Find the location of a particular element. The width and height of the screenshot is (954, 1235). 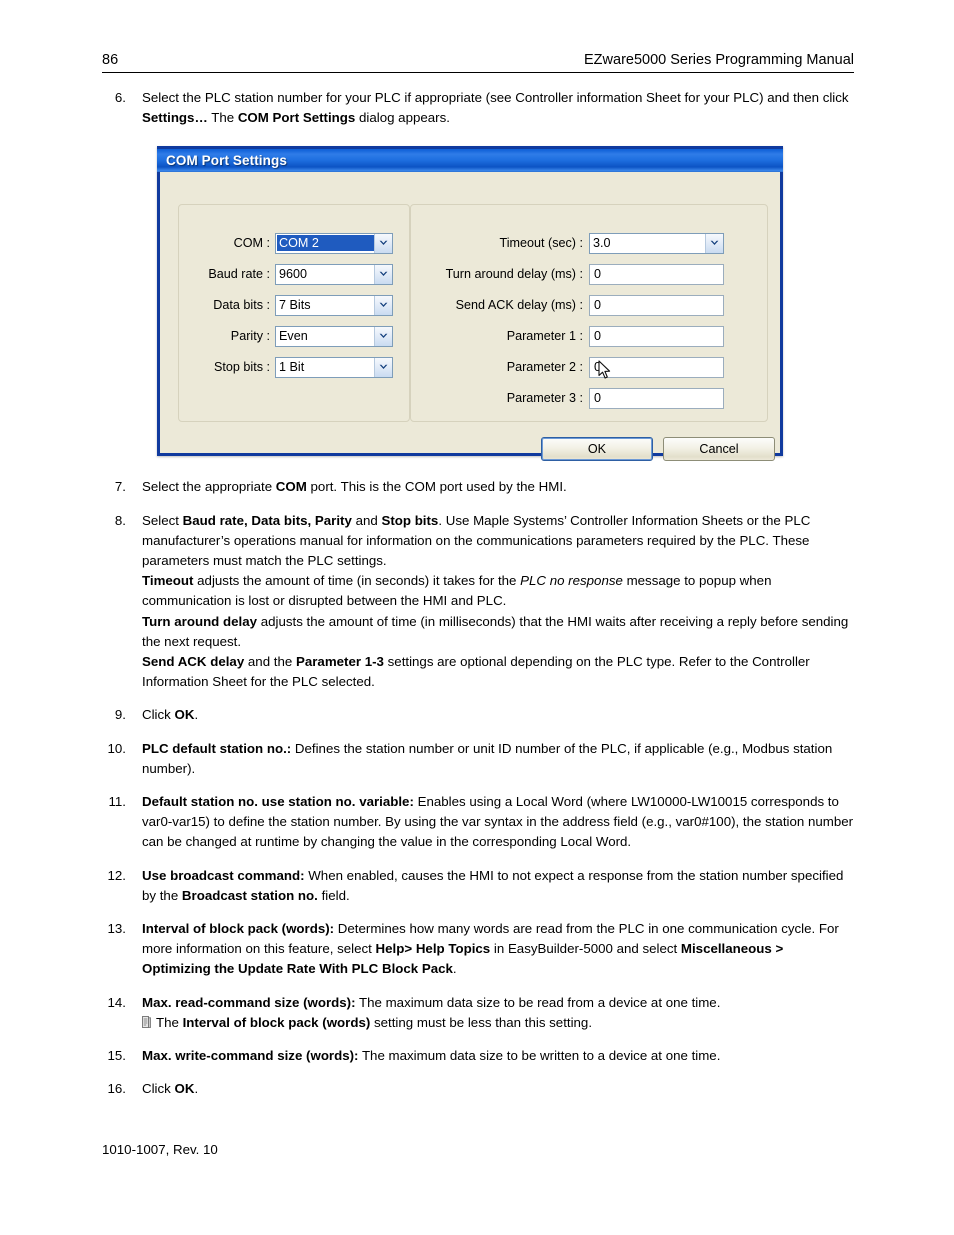

input-send-ack-delay-ms: 0 is located at coordinates (656, 305).